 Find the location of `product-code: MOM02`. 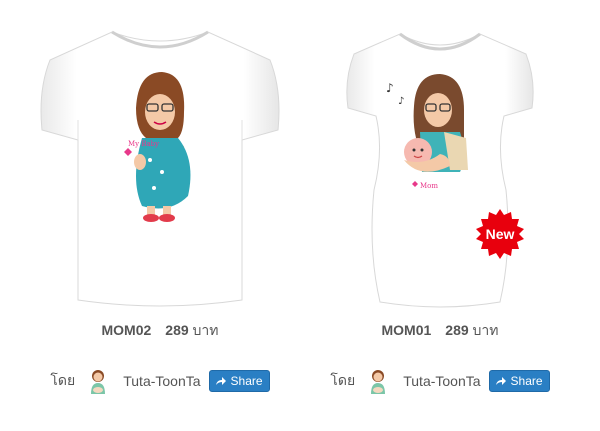

product-code: MOM02 is located at coordinates (126, 330).